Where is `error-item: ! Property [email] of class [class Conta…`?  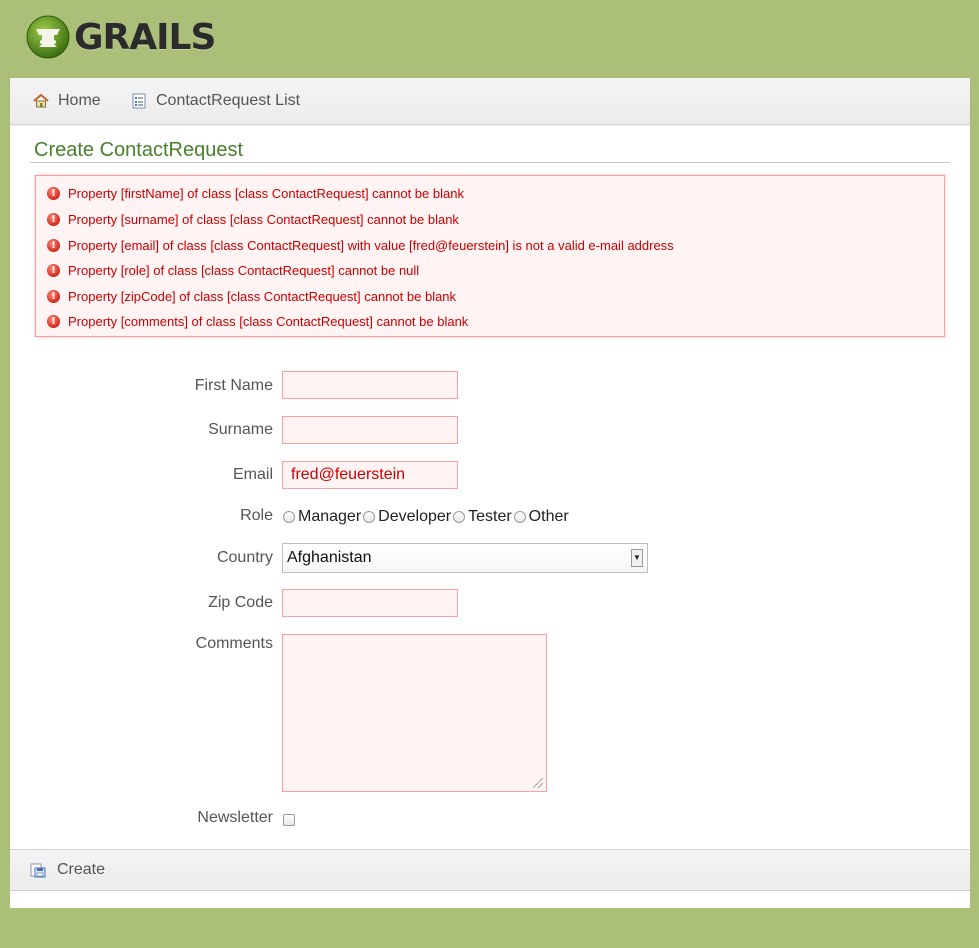 error-item: ! Property [email] of class [class Conta… is located at coordinates (360, 245).